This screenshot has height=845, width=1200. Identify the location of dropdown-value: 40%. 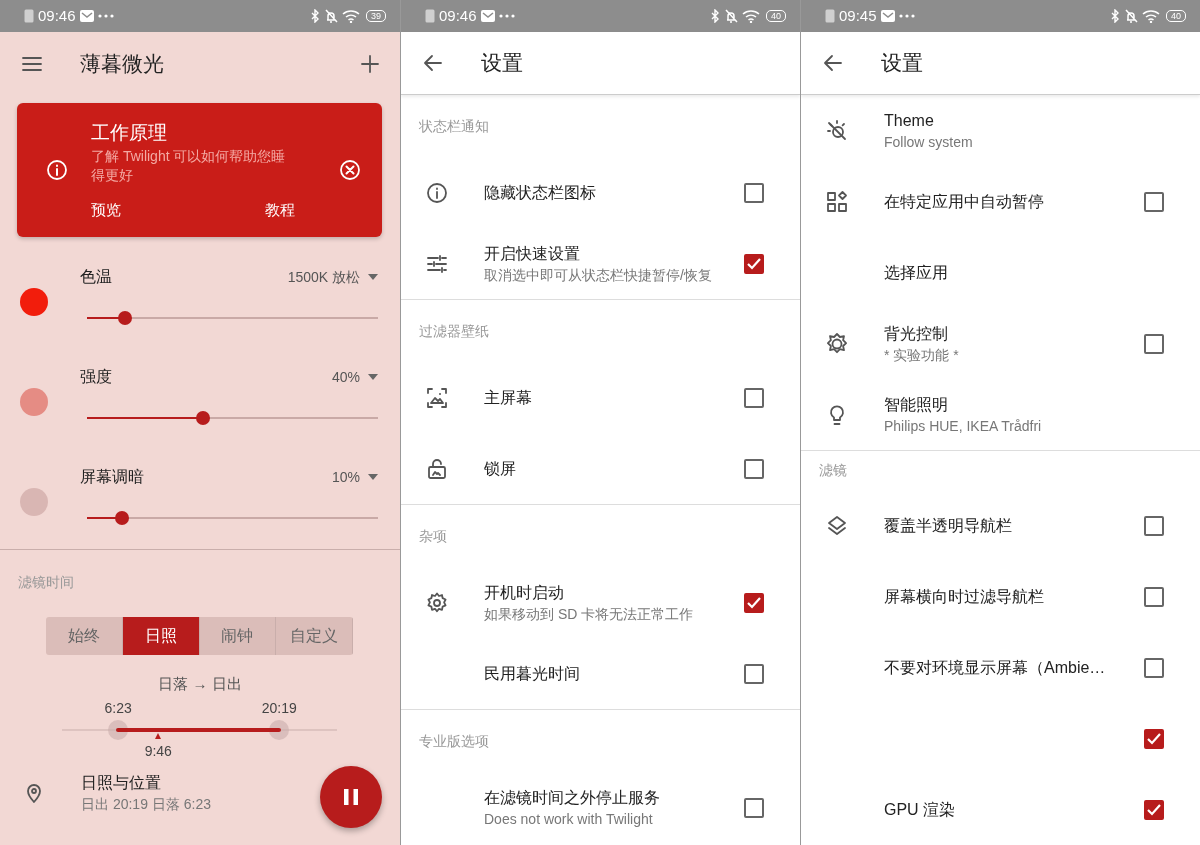
(345, 377).